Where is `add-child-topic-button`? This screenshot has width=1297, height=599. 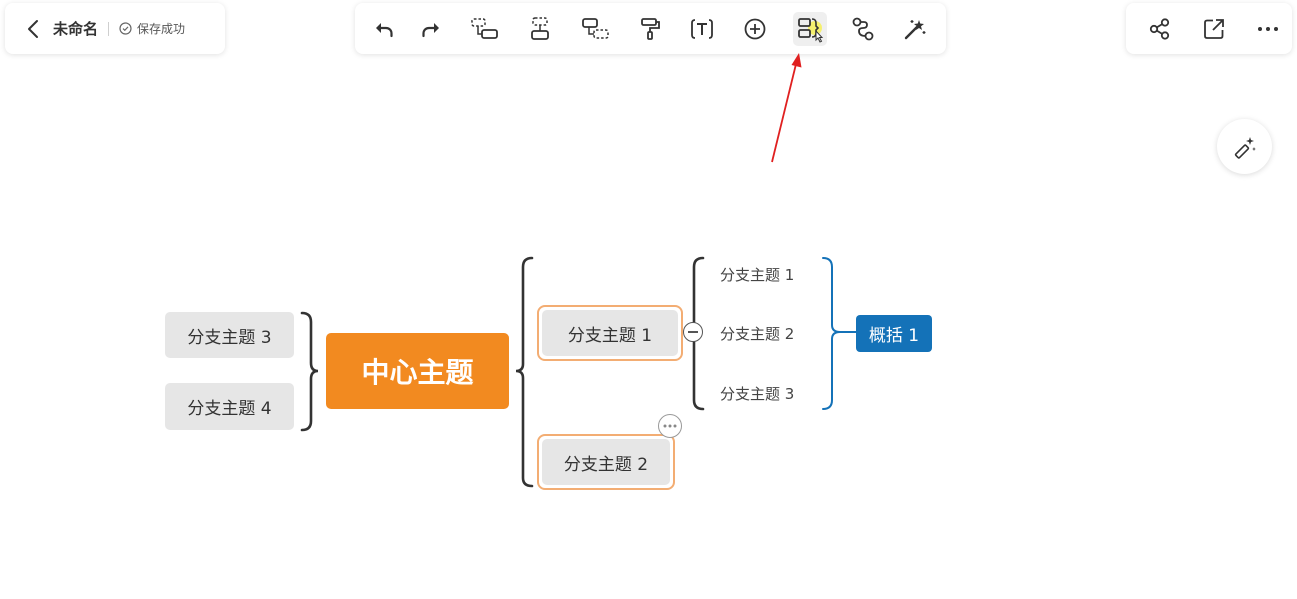
add-child-topic-button is located at coordinates (485, 29).